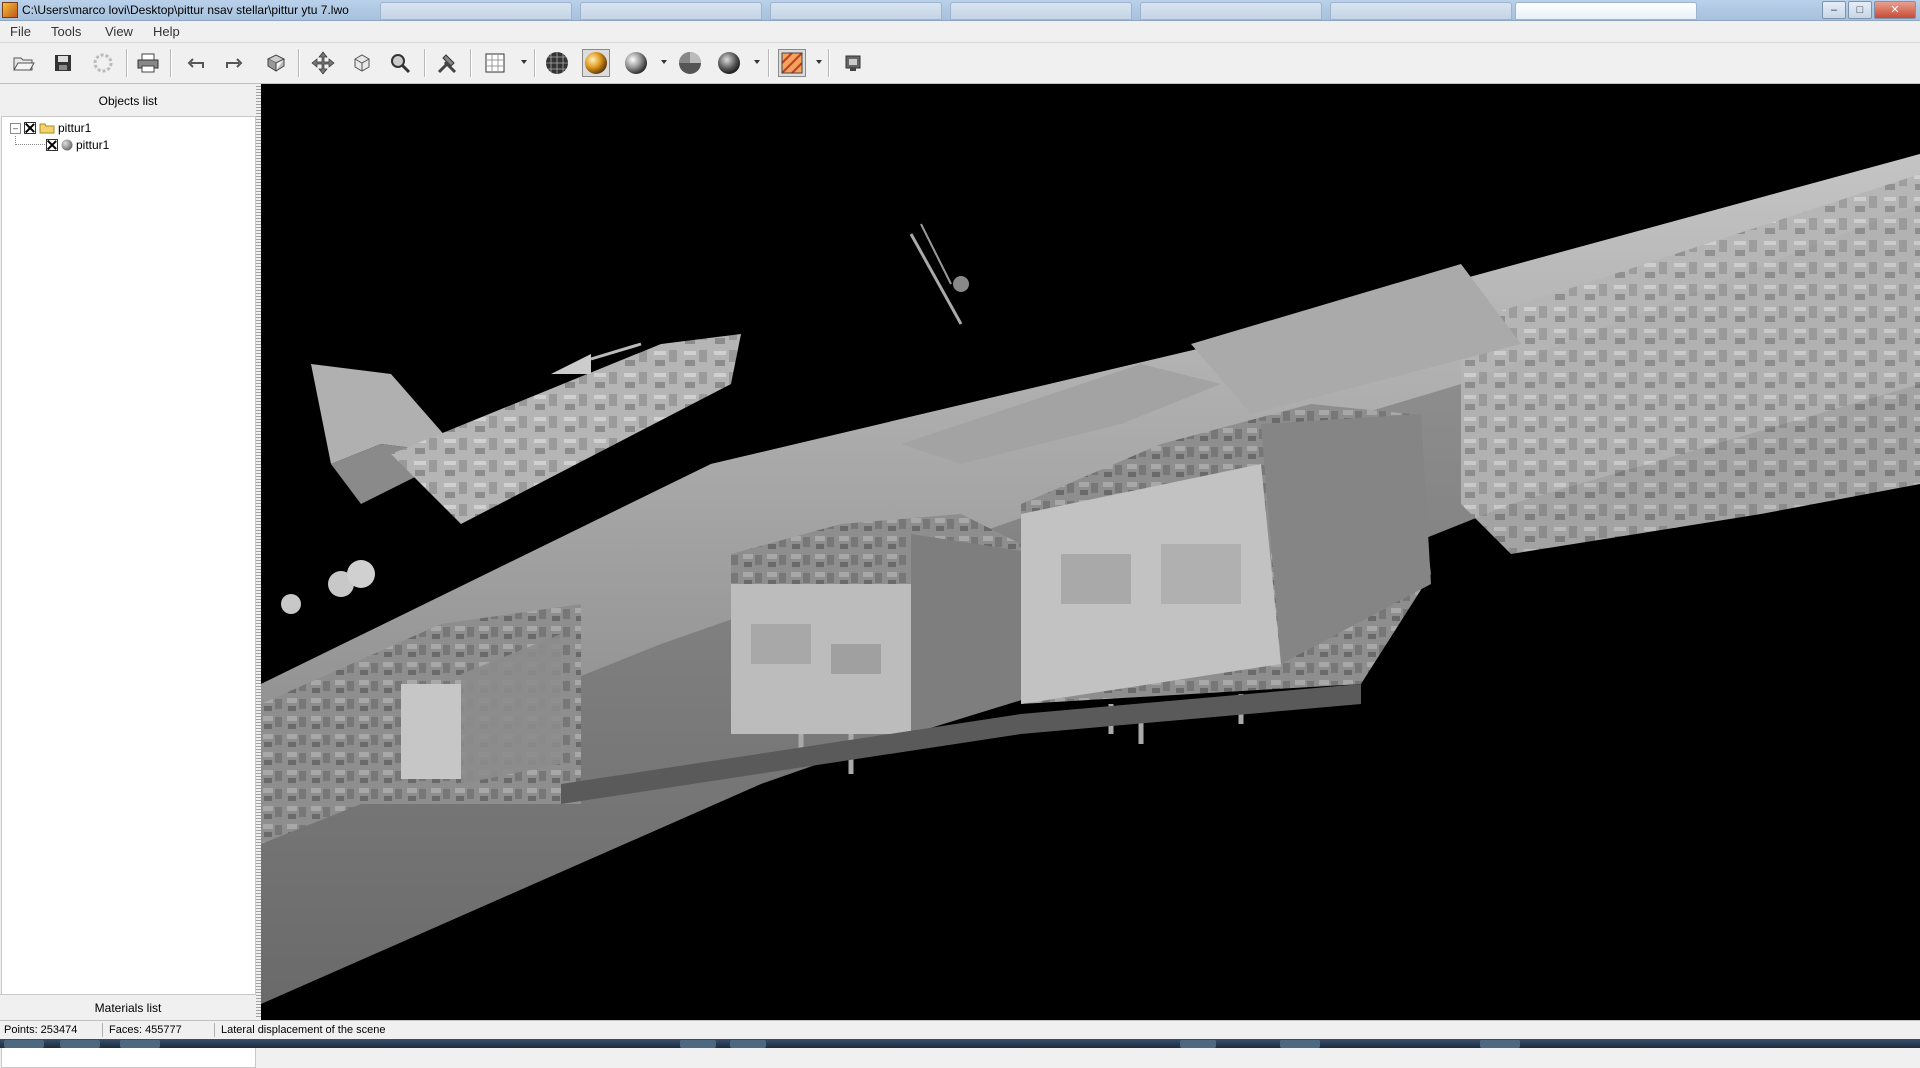 This screenshot has width=1920, height=1068. What do you see at coordinates (960, 31) in the screenshot?
I see `menu-bar: File Tools View Help` at bounding box center [960, 31].